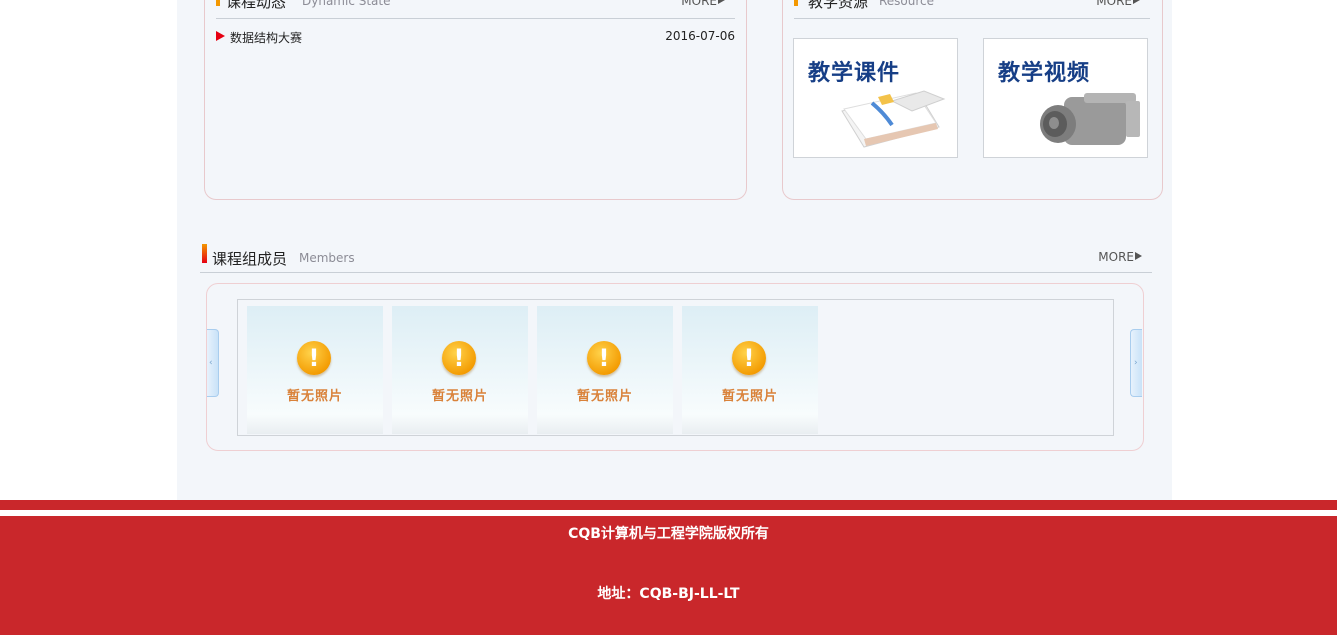 This screenshot has width=1337, height=635. Describe the element at coordinates (676, 258) in the screenshot. I see `members-section-header: 课程组成员 Members MORE` at that location.